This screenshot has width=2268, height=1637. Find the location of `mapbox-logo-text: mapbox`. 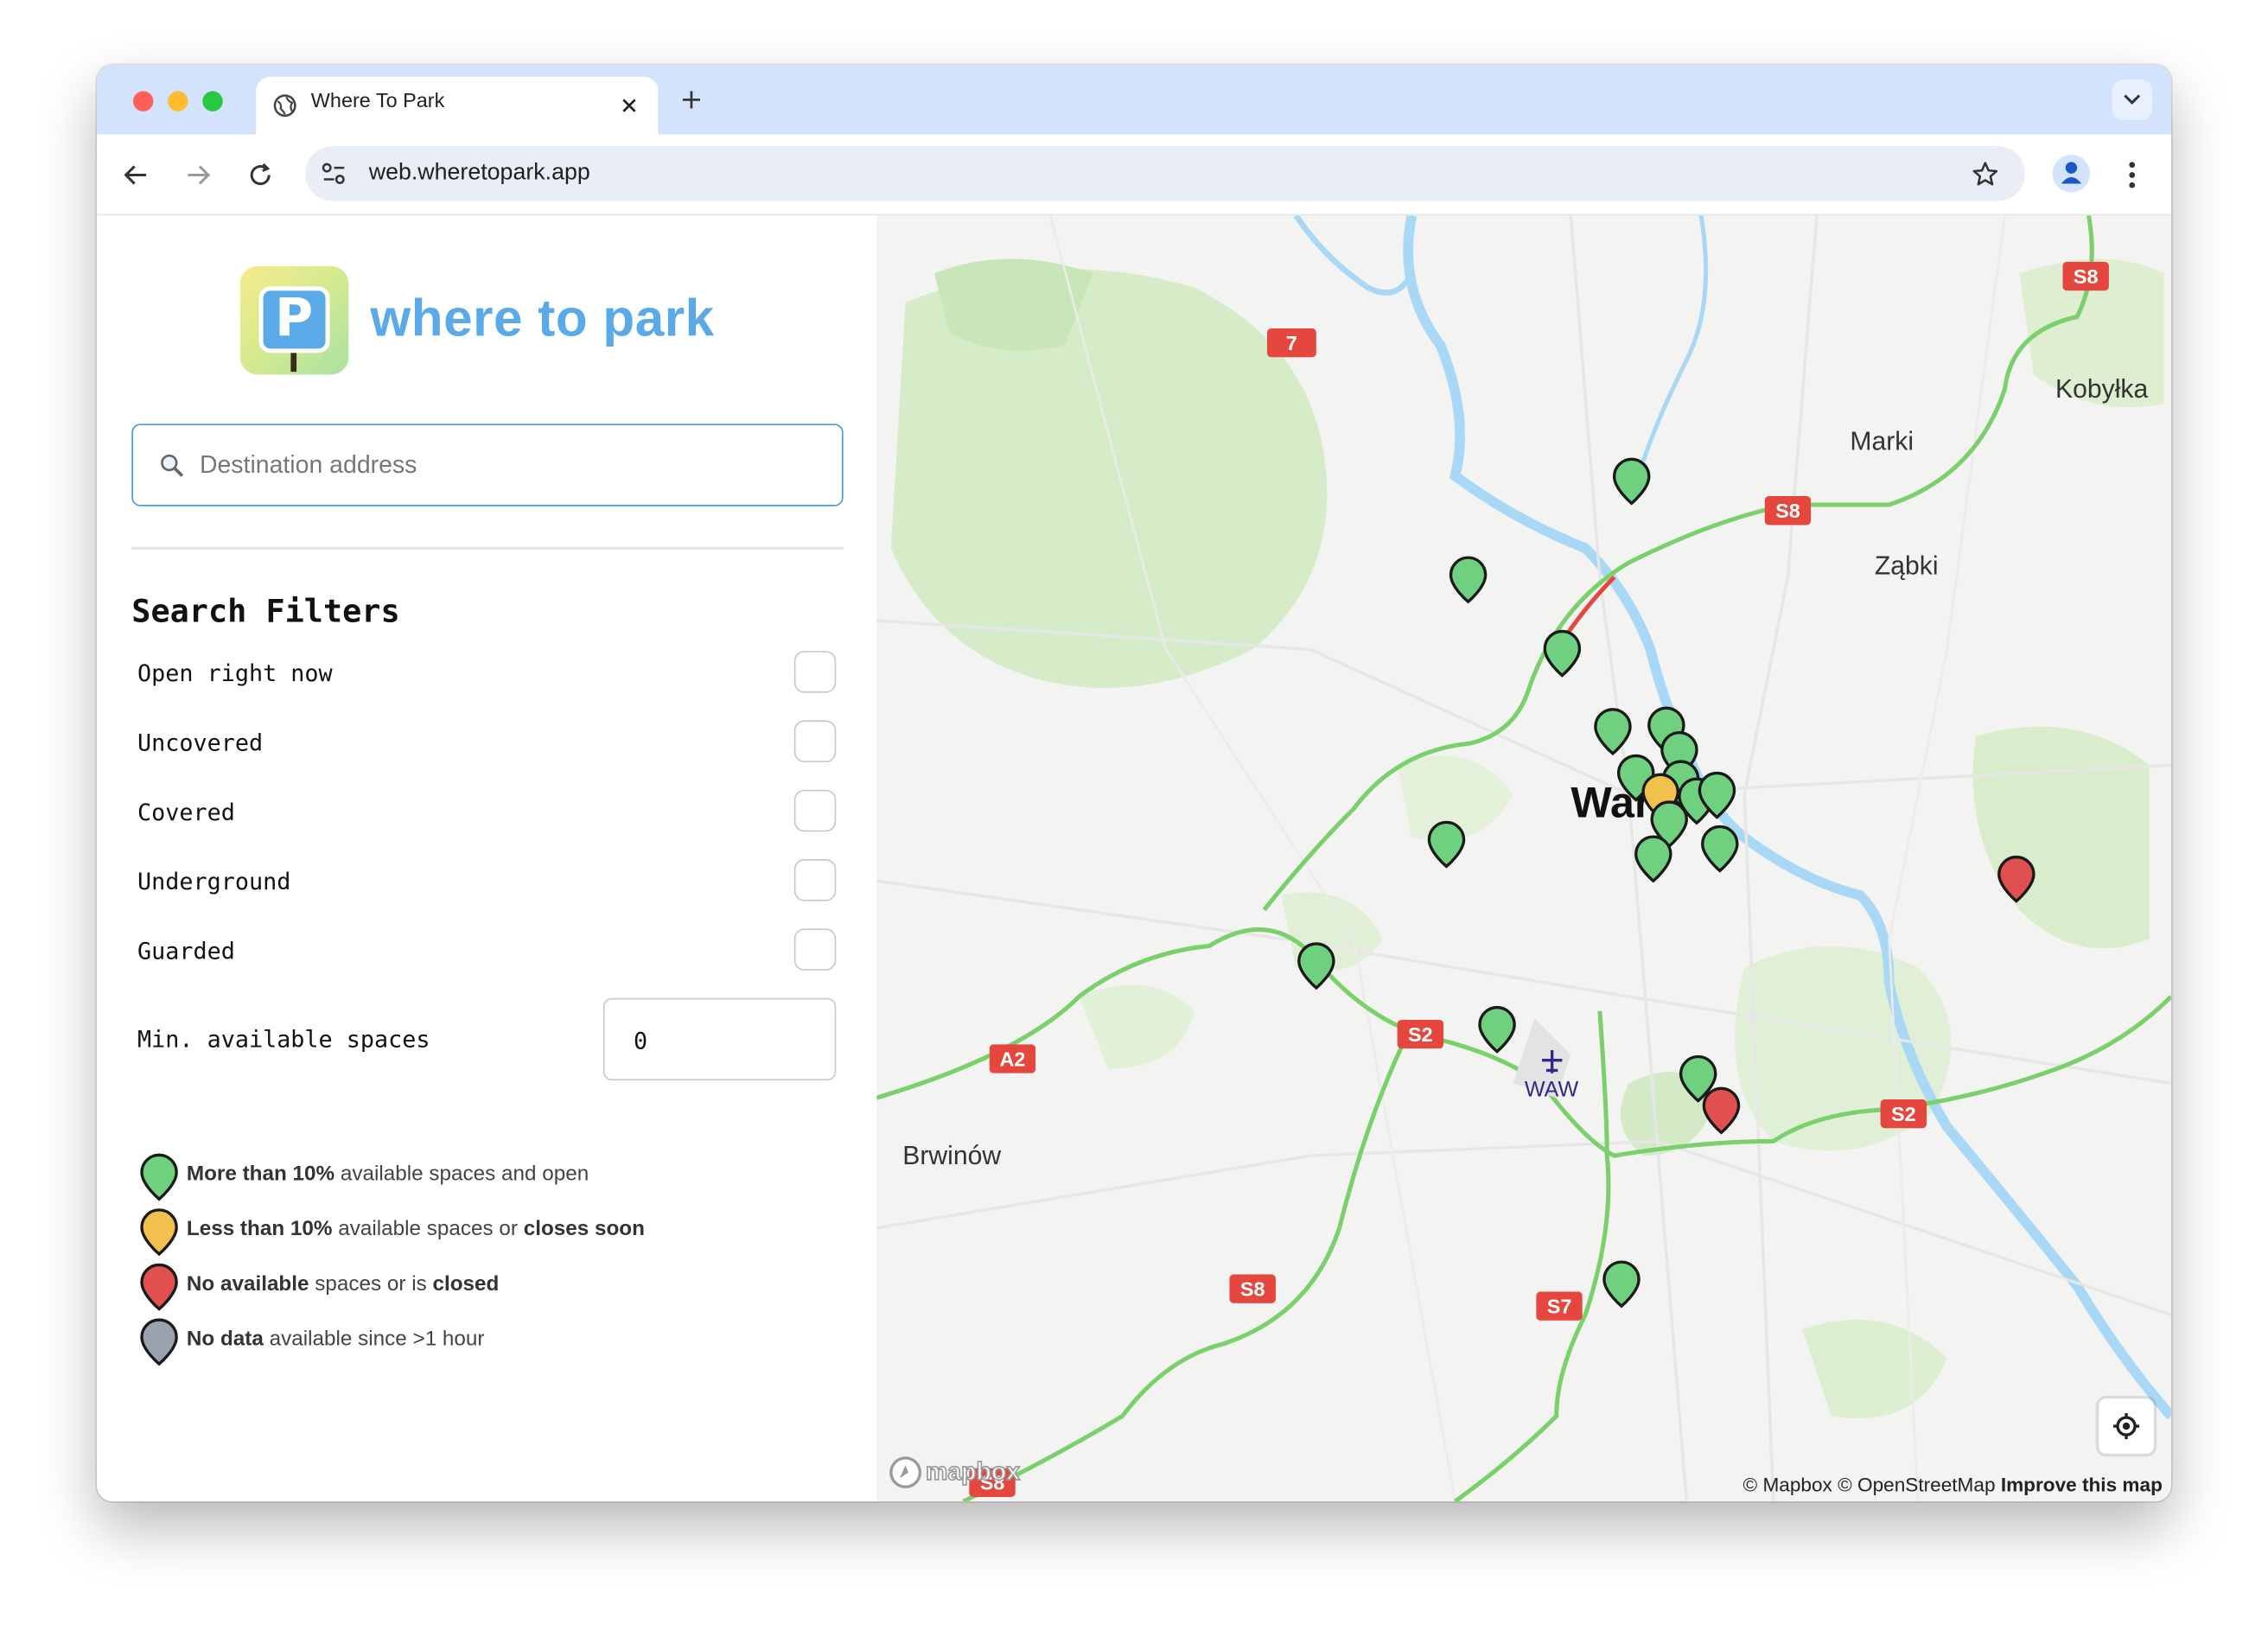

mapbox-logo-text: mapbox is located at coordinates (973, 1471).